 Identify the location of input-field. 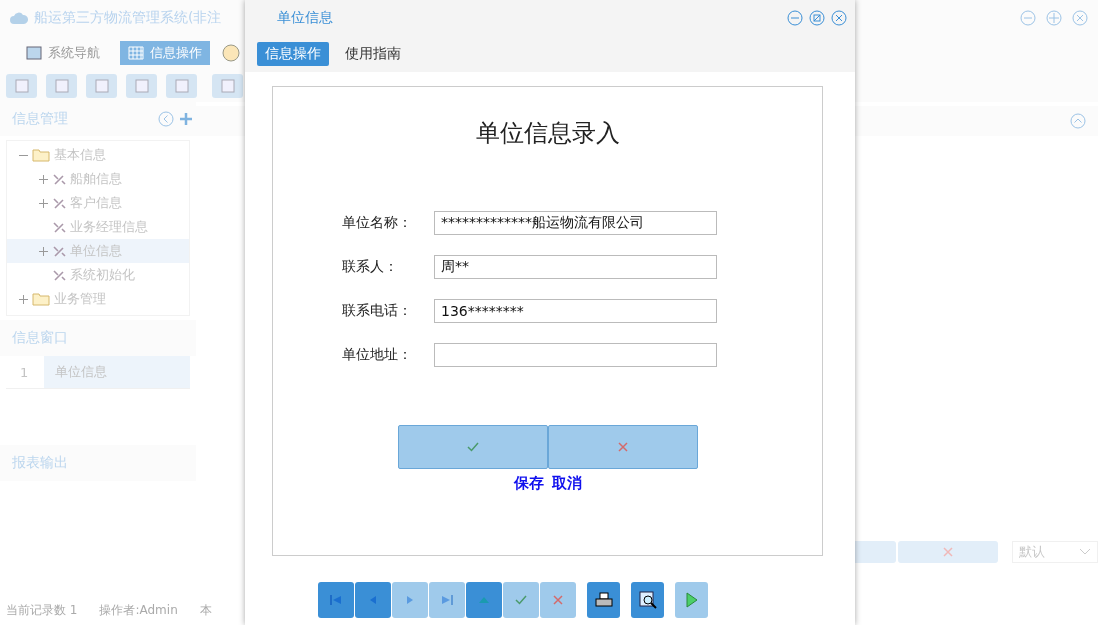
(575, 355).